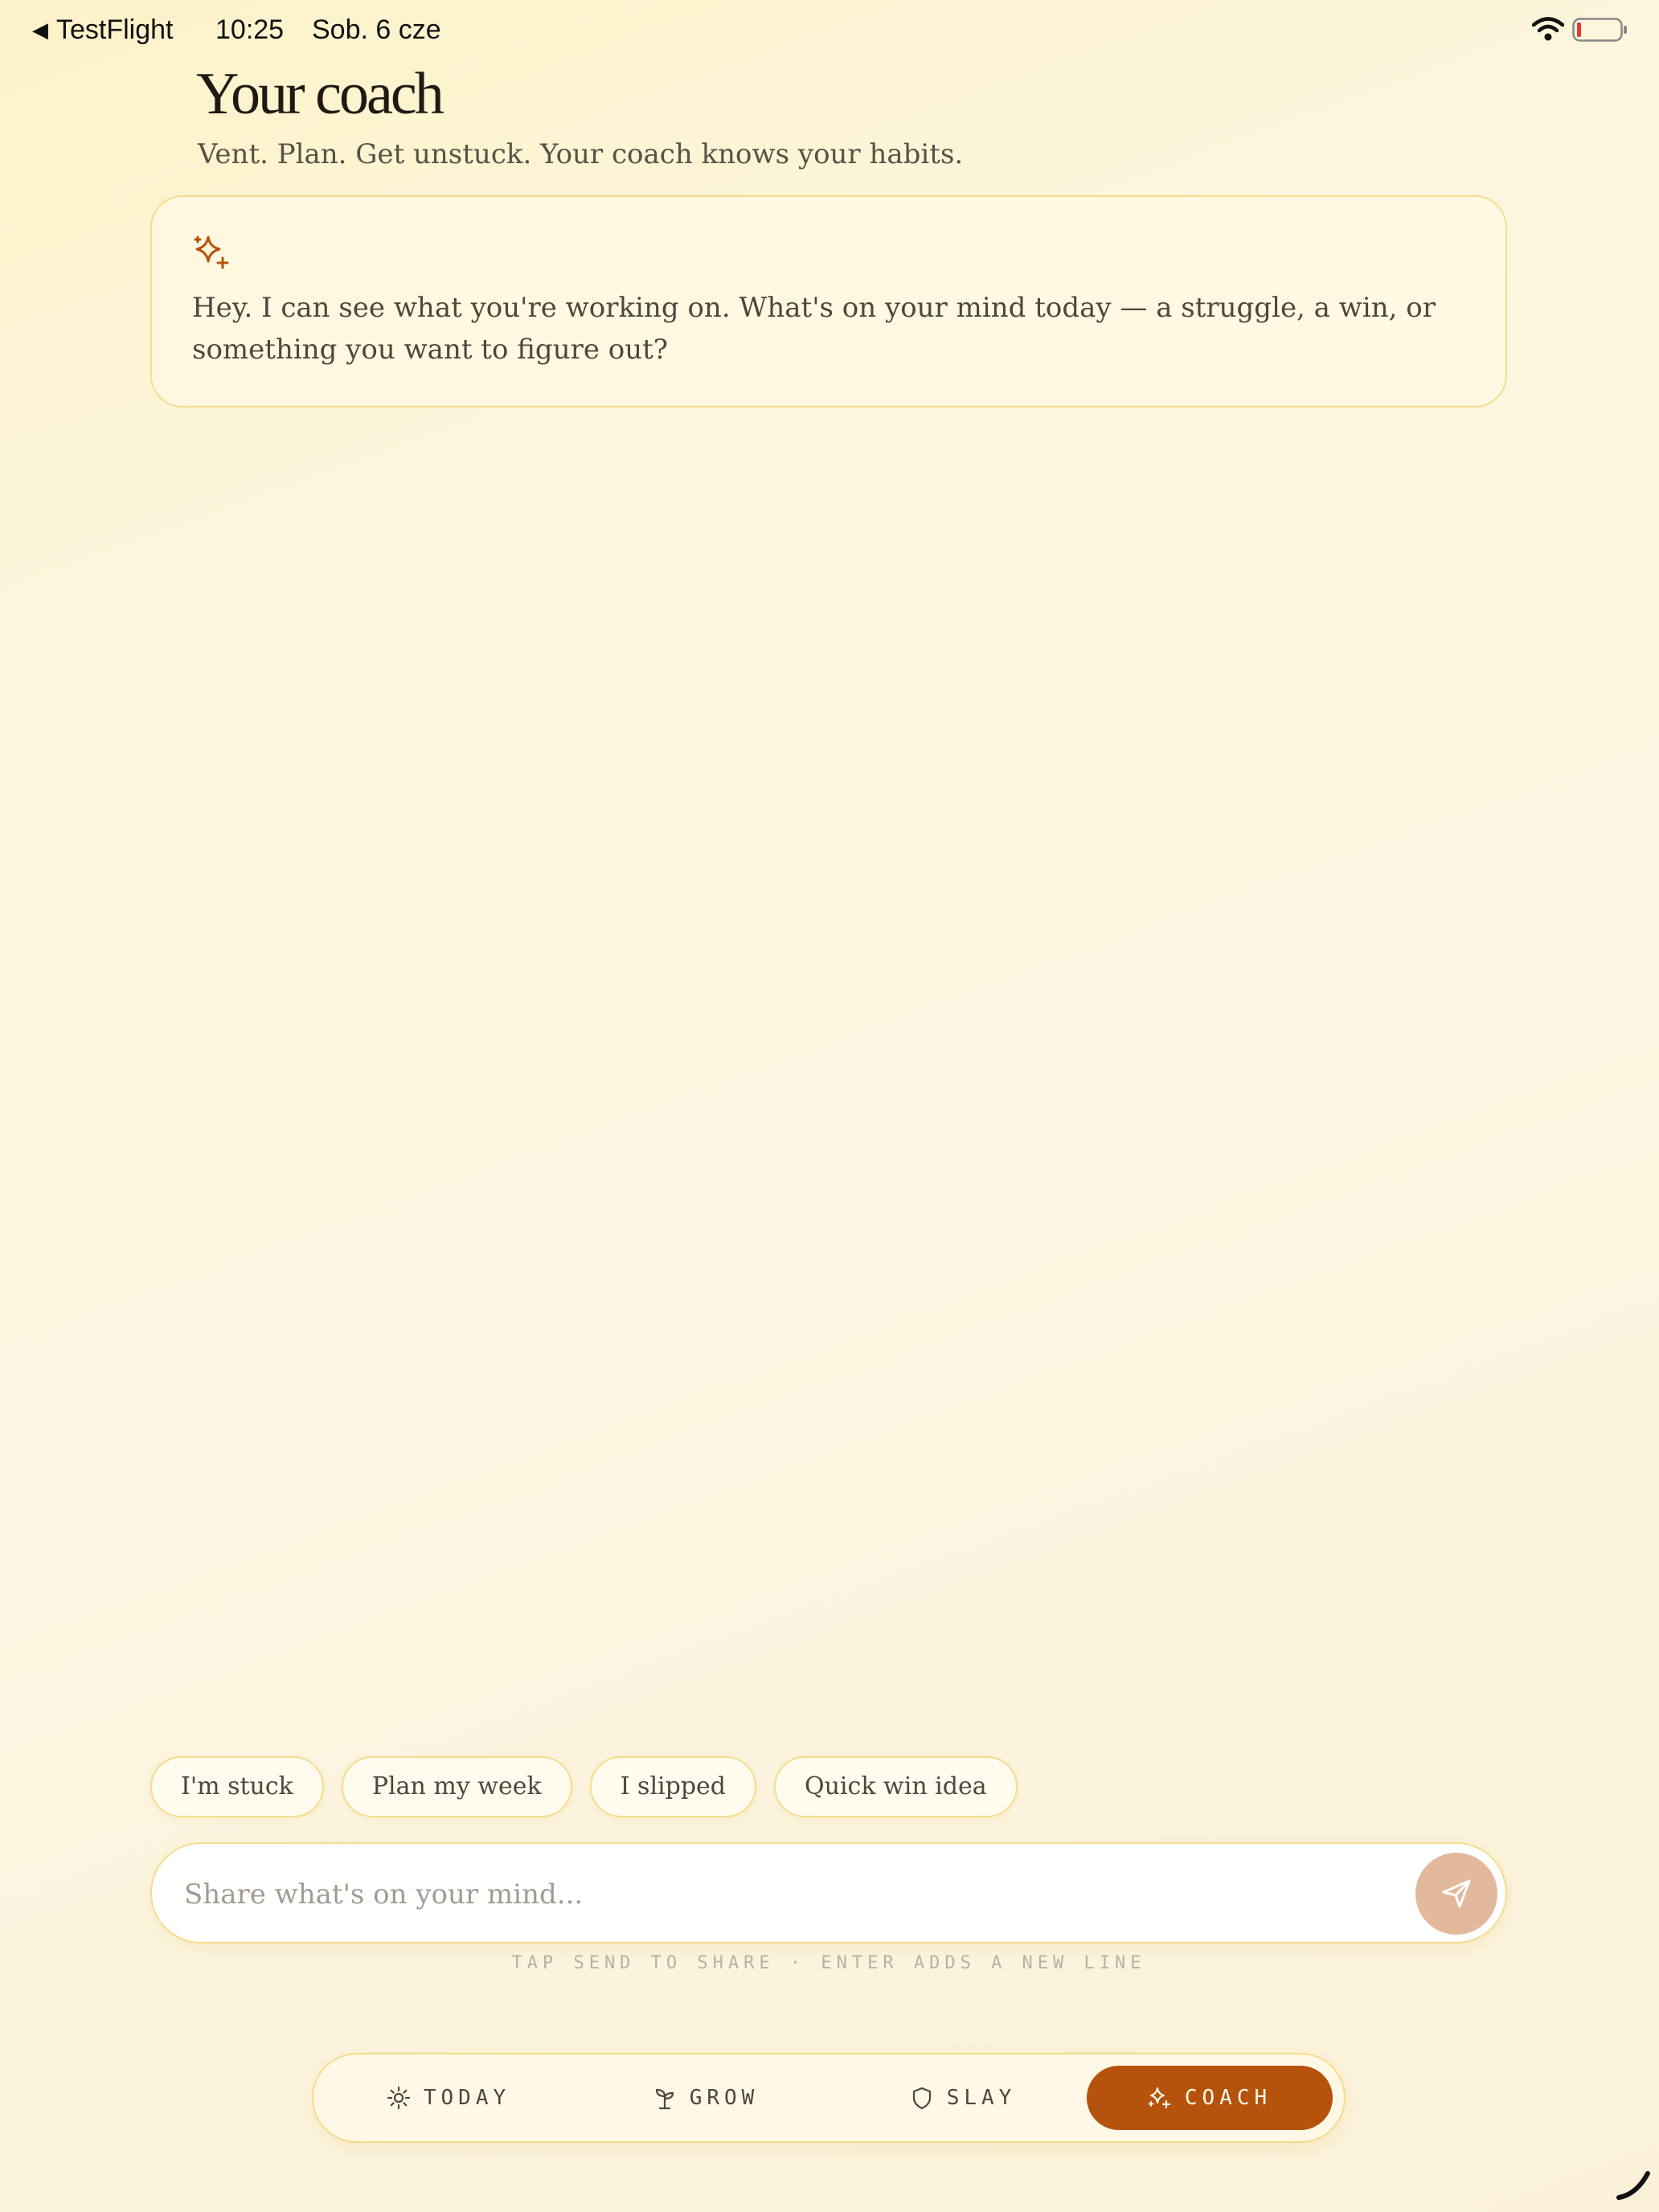 This screenshot has height=2212, width=1659. I want to click on page-title: Your coach, so click(320, 94).